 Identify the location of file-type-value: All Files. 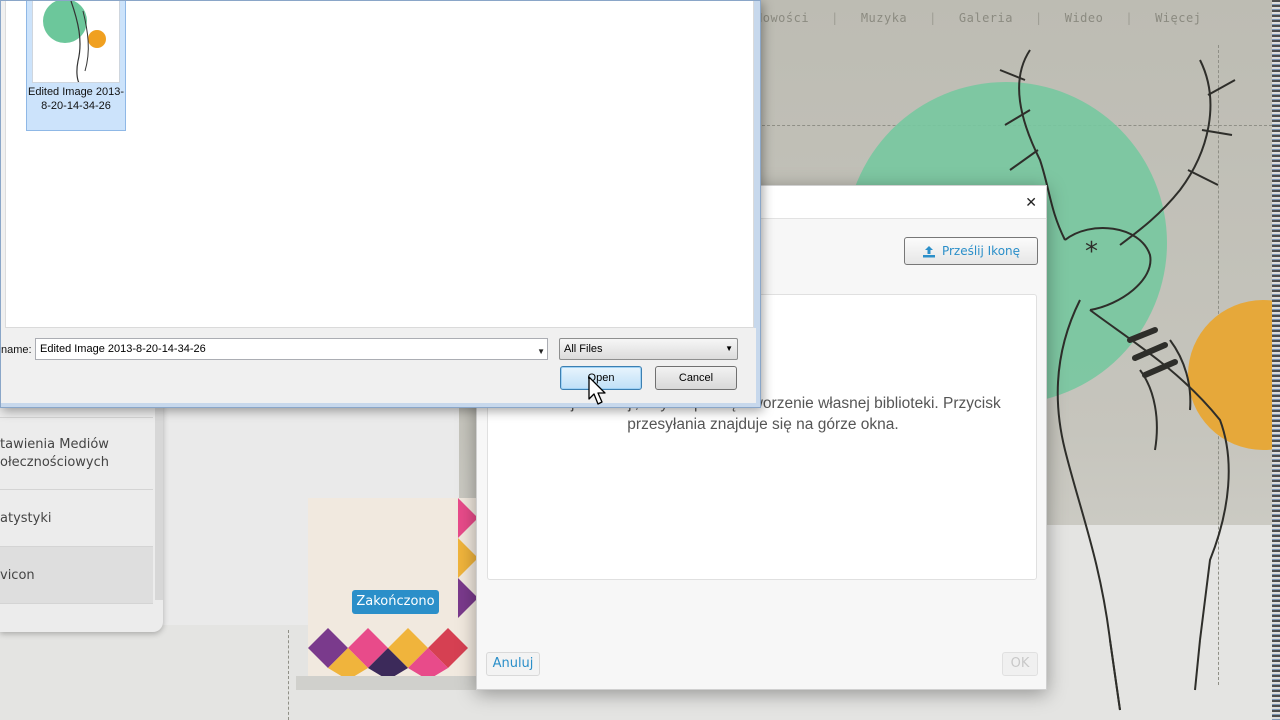
(583, 349).